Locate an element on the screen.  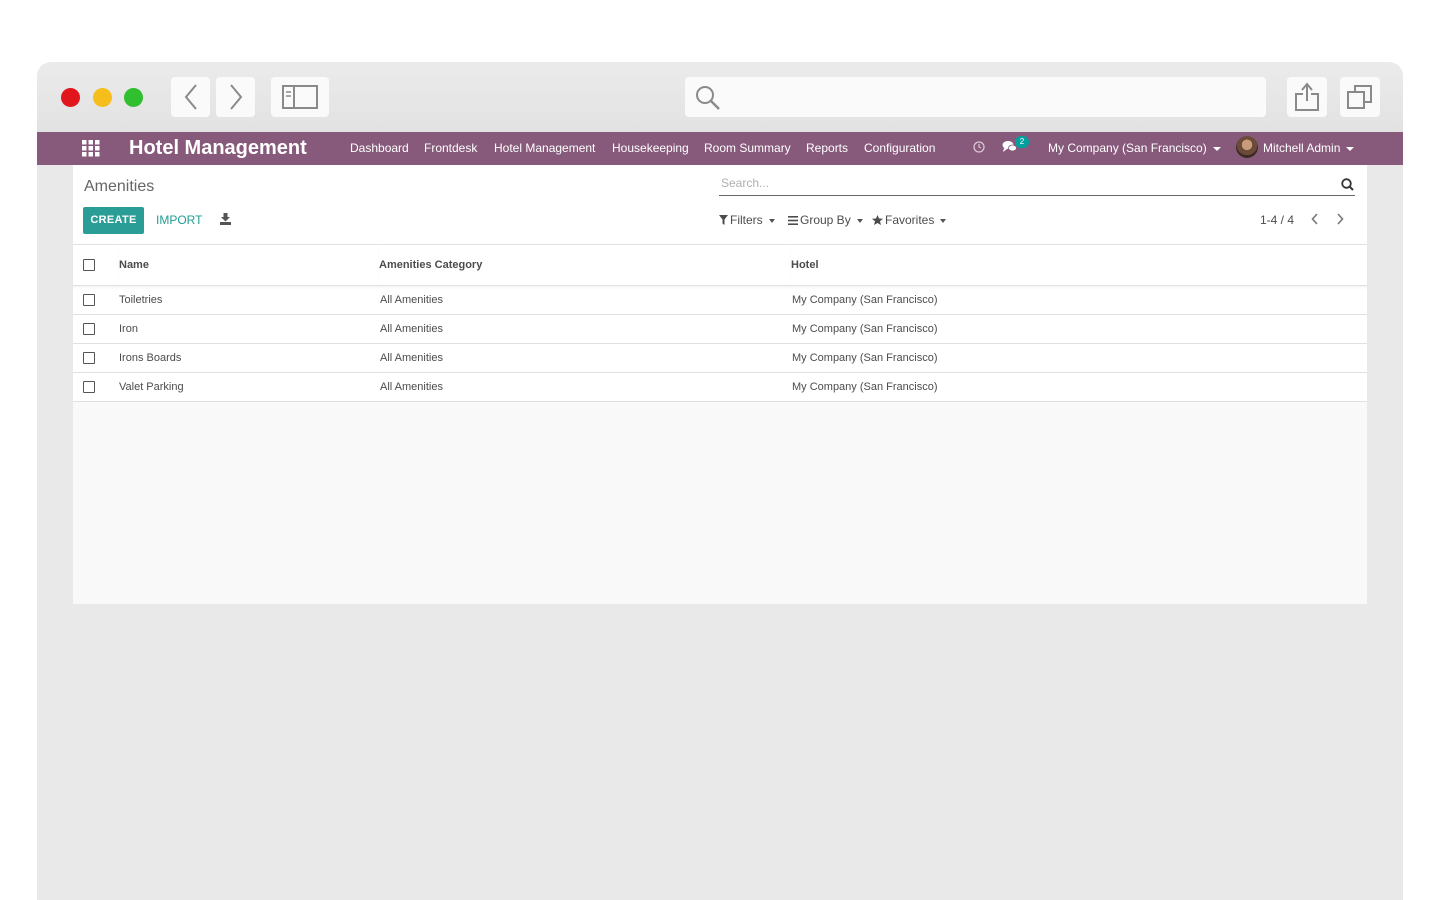
address-bar is located at coordinates (975, 97).